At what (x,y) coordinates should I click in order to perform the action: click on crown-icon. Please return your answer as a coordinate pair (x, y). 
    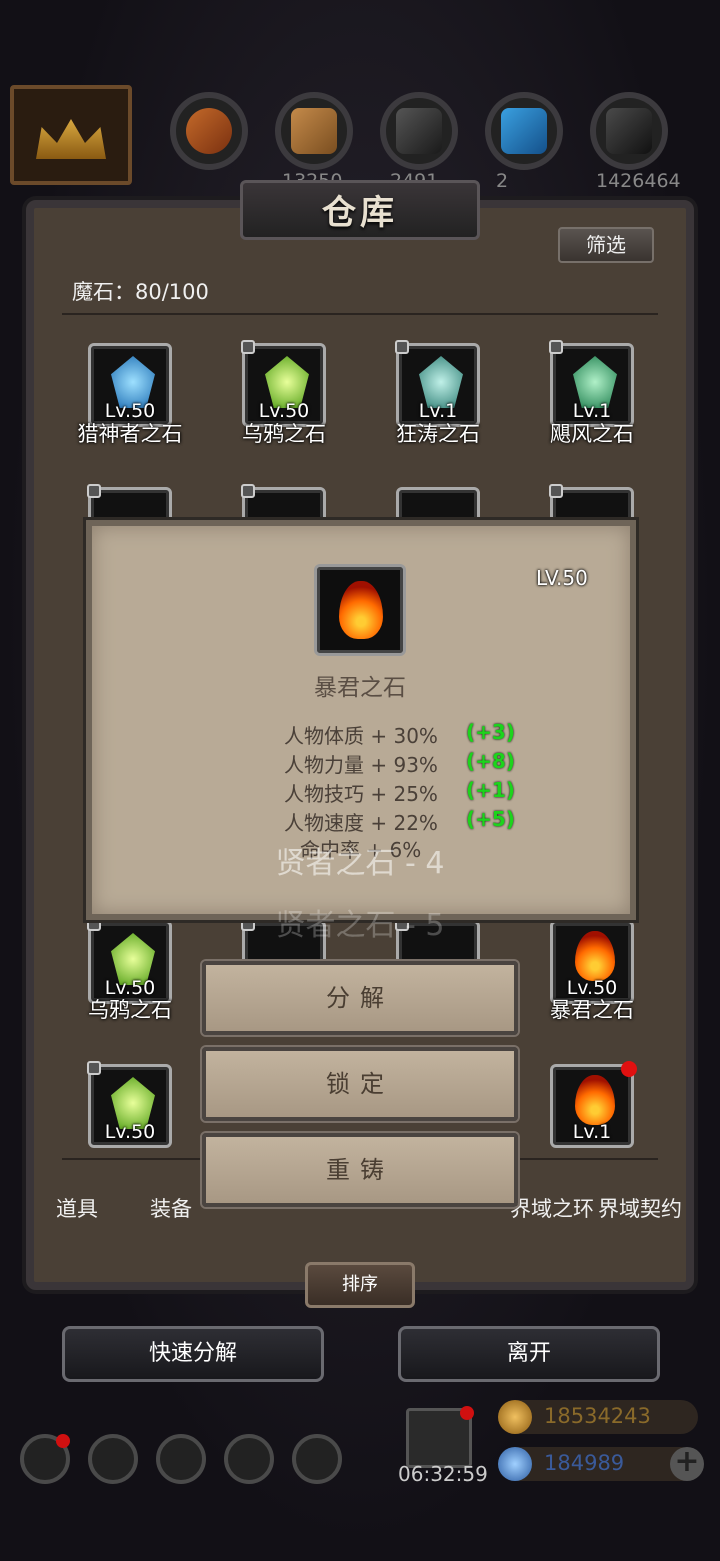
    Looking at the image, I should click on (71, 139).